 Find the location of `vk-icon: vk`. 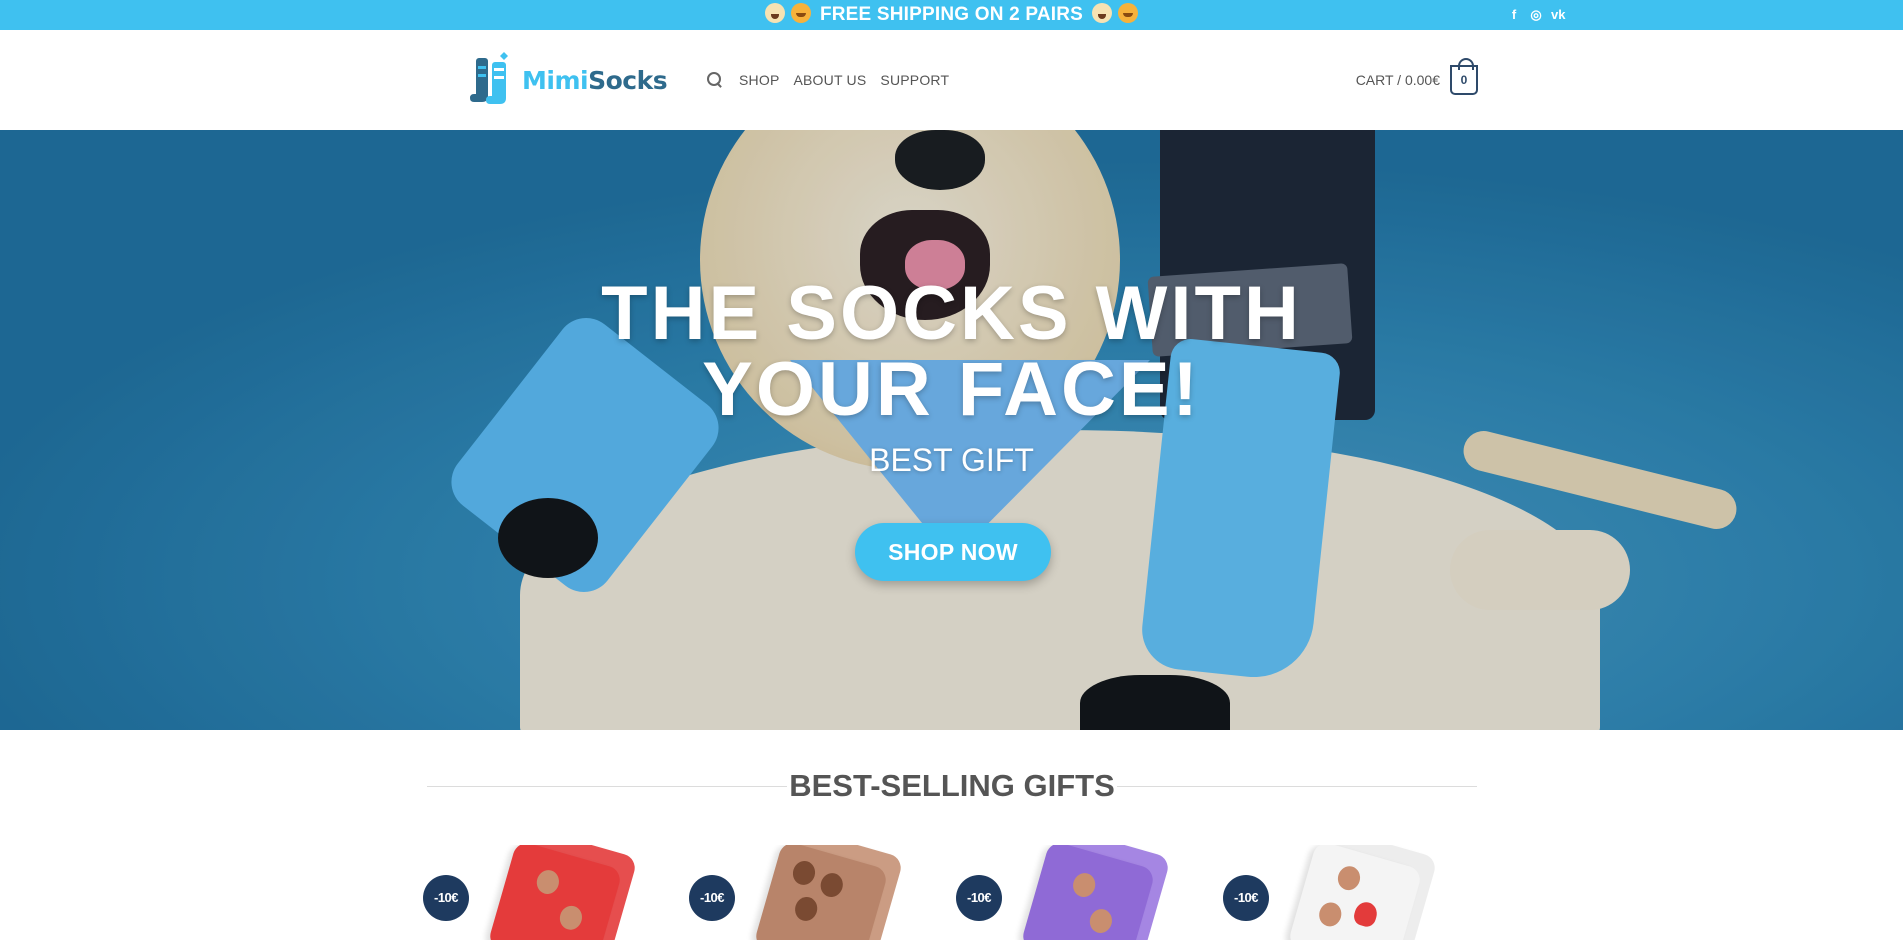

vk-icon: vk is located at coordinates (1558, 14).